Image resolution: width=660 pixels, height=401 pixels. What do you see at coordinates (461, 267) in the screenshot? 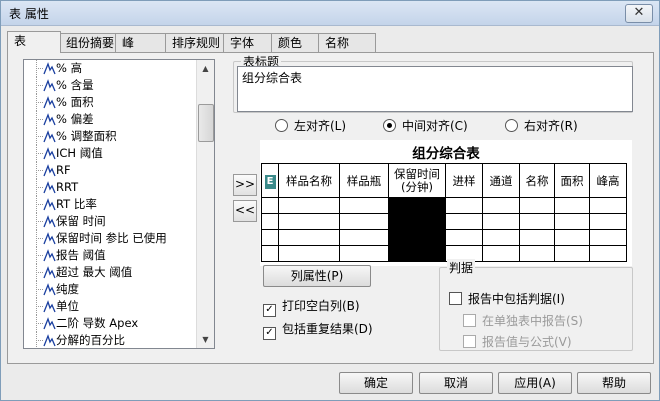
I see `judgement-label: 判据` at bounding box center [461, 267].